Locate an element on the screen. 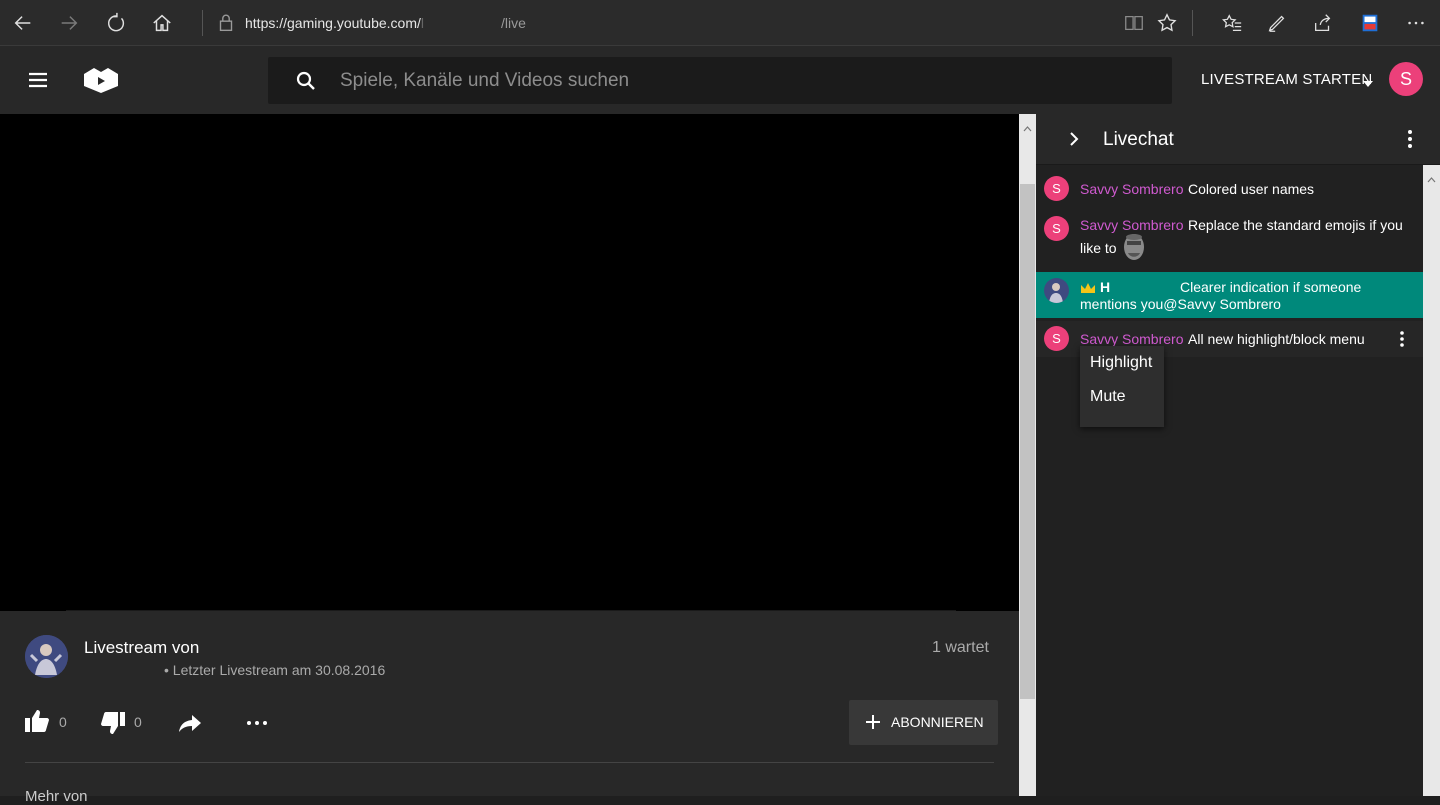 This screenshot has width=1440, height=805. dislike-count: 0 is located at coordinates (138, 722).